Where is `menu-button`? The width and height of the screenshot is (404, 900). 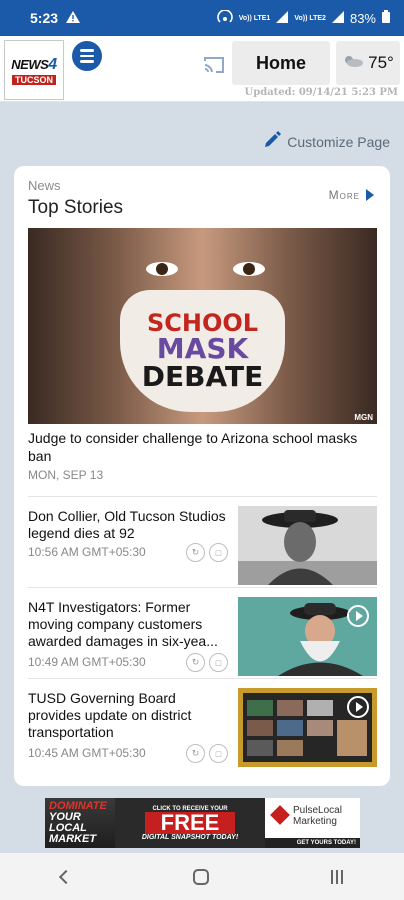 menu-button is located at coordinates (87, 56).